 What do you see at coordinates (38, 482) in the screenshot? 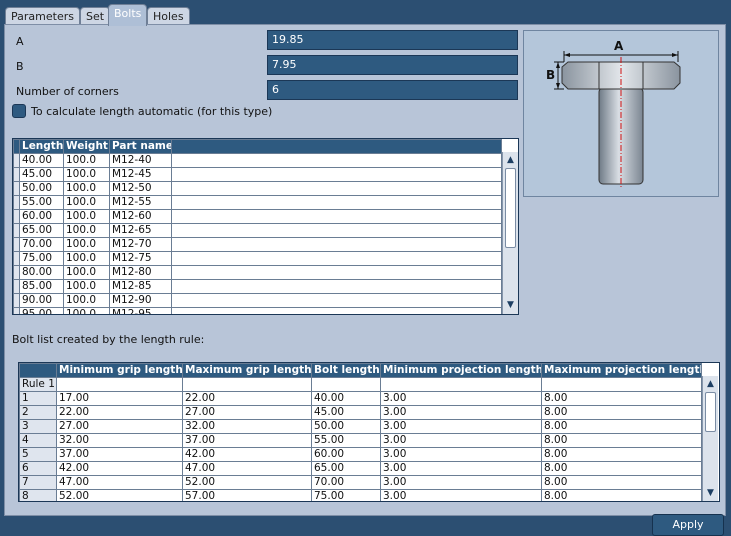
I see `rule-label-cell: 7` at bounding box center [38, 482].